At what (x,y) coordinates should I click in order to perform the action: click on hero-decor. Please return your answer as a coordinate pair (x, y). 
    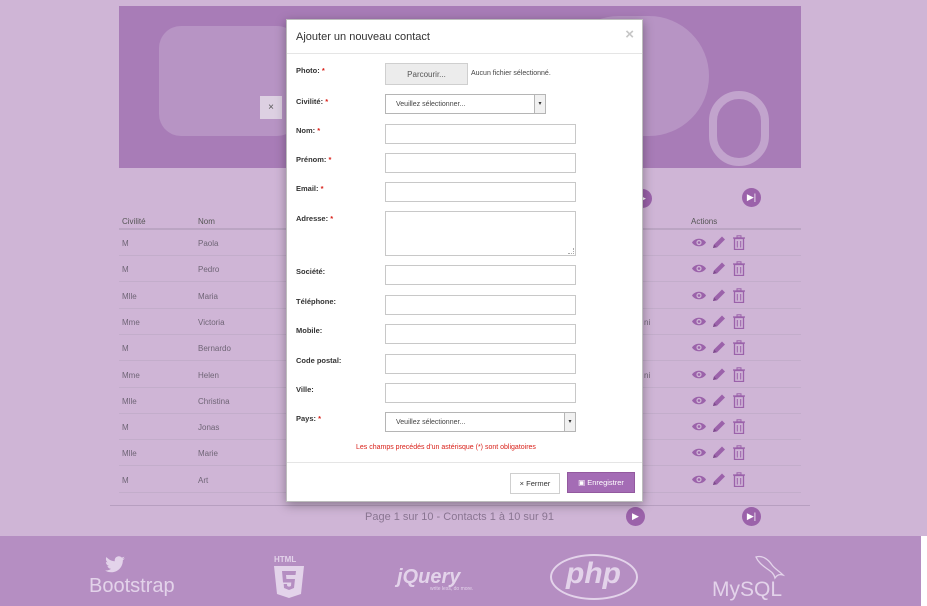
    Looking at the image, I should click on (739, 128).